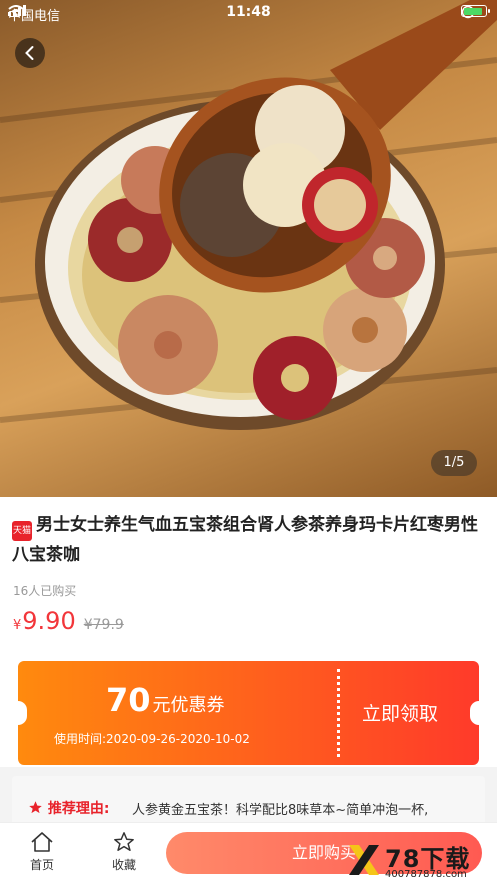 This screenshot has height=883, width=497. Describe the element at coordinates (128, 700) in the screenshot. I see `coupon-amount-number: 70` at that location.